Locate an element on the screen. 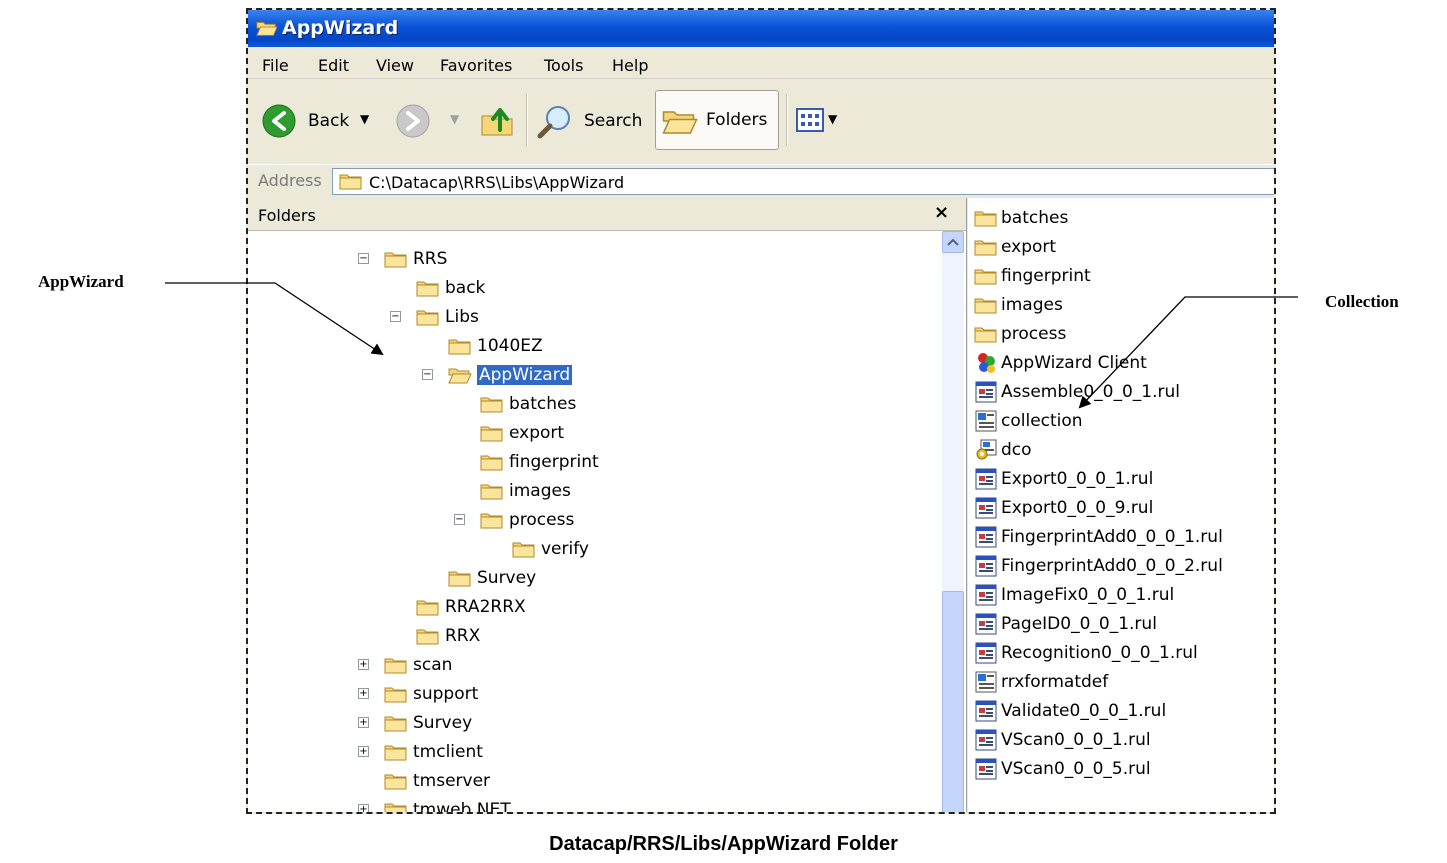 Image resolution: width=1447 pixels, height=863 pixels. appwizard-callout-arrow is located at coordinates (274, 319).